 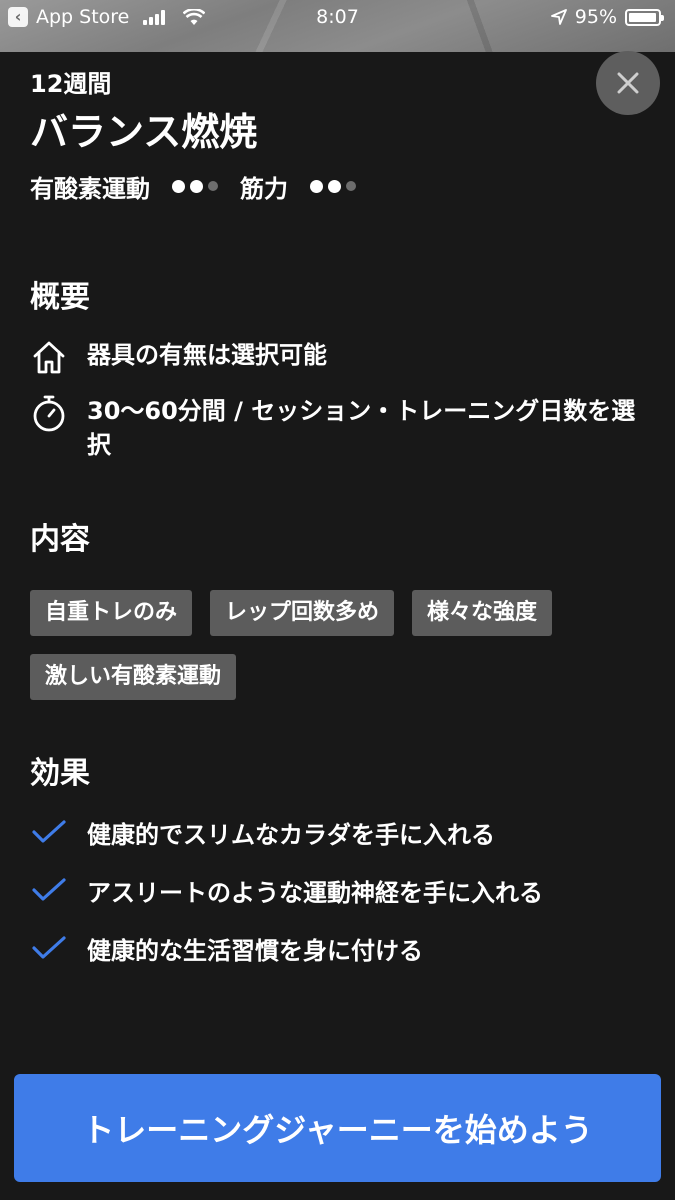 I want to click on strength-level-dots, so click(x=333, y=186).